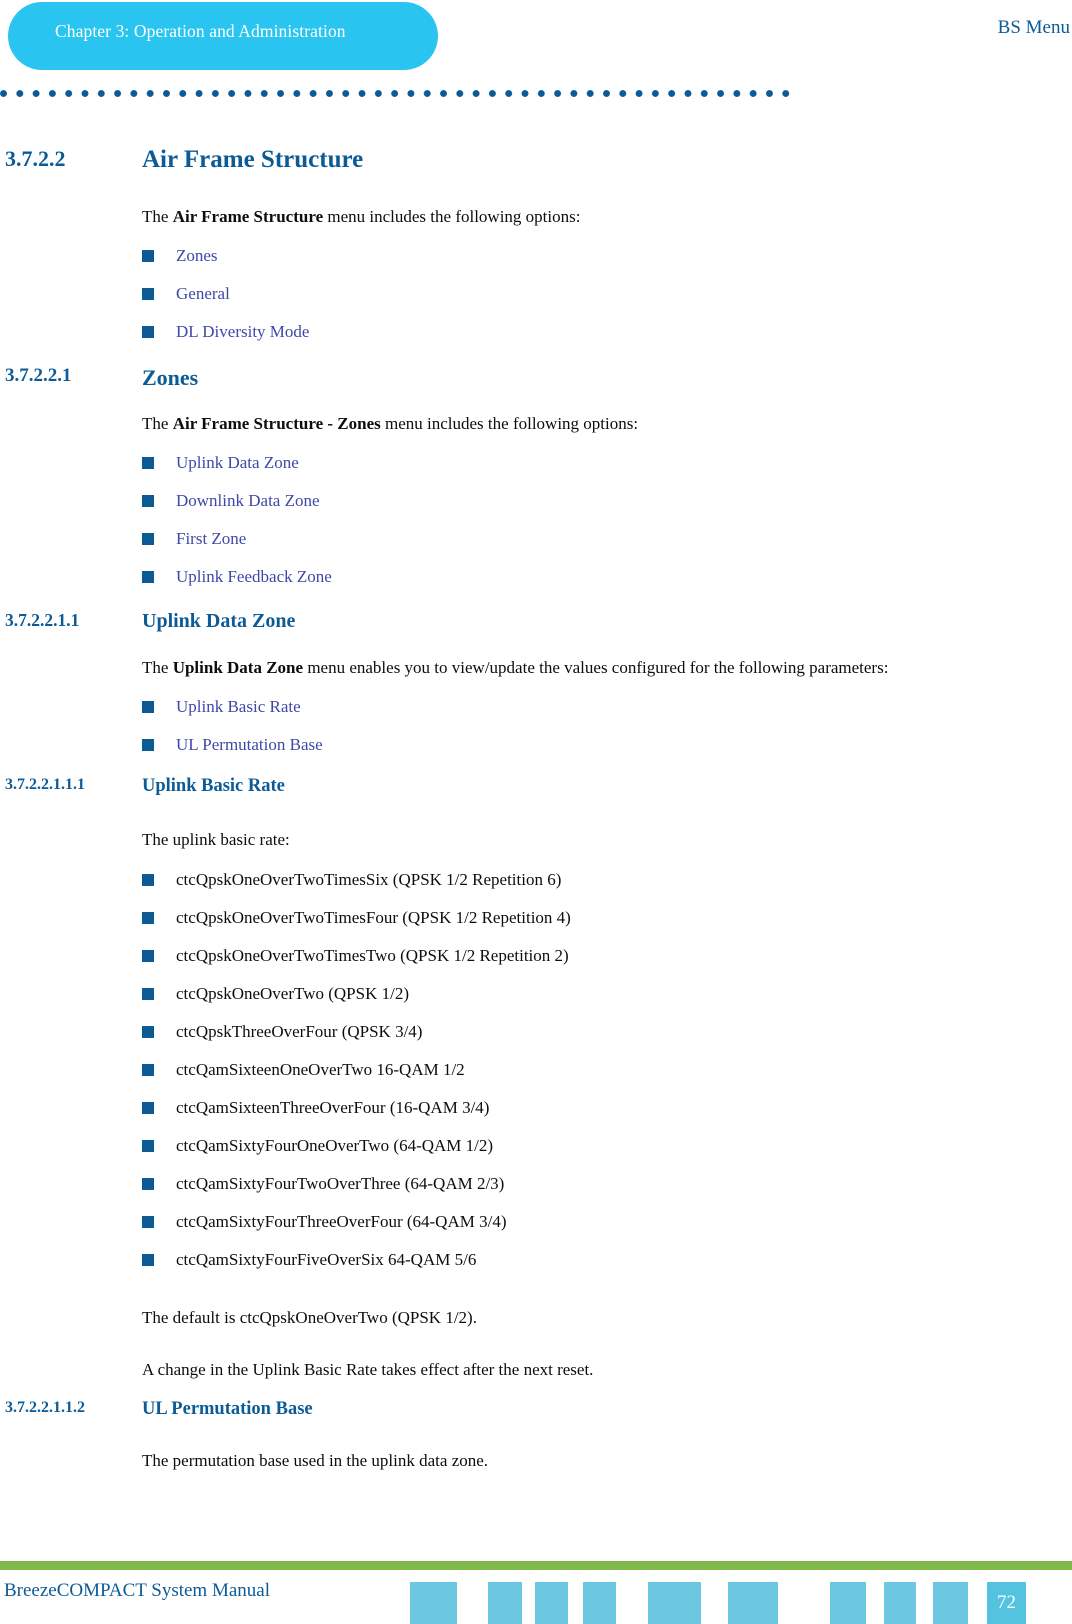 Image resolution: width=1072 pixels, height=1624 pixels. I want to click on list-item: ctcQamSixtyFourFiveOverSix 64-QAM 5/6, so click(607, 1260).